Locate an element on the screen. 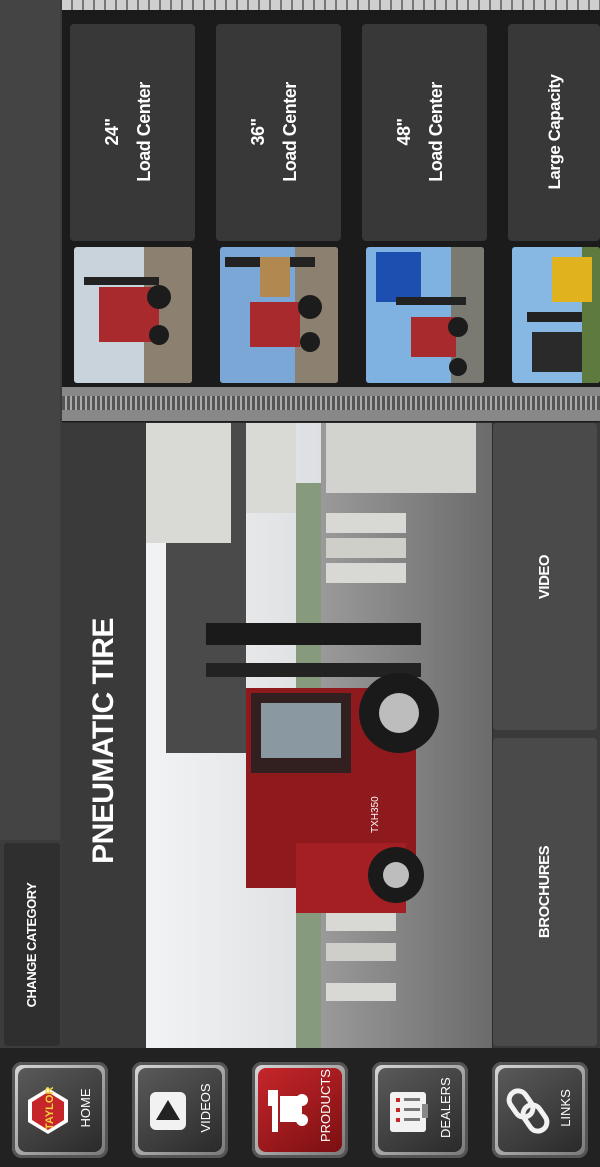 The image size is (600, 1167). product-title-panel: PNEUMATIC TIRE is located at coordinates (104, 735).